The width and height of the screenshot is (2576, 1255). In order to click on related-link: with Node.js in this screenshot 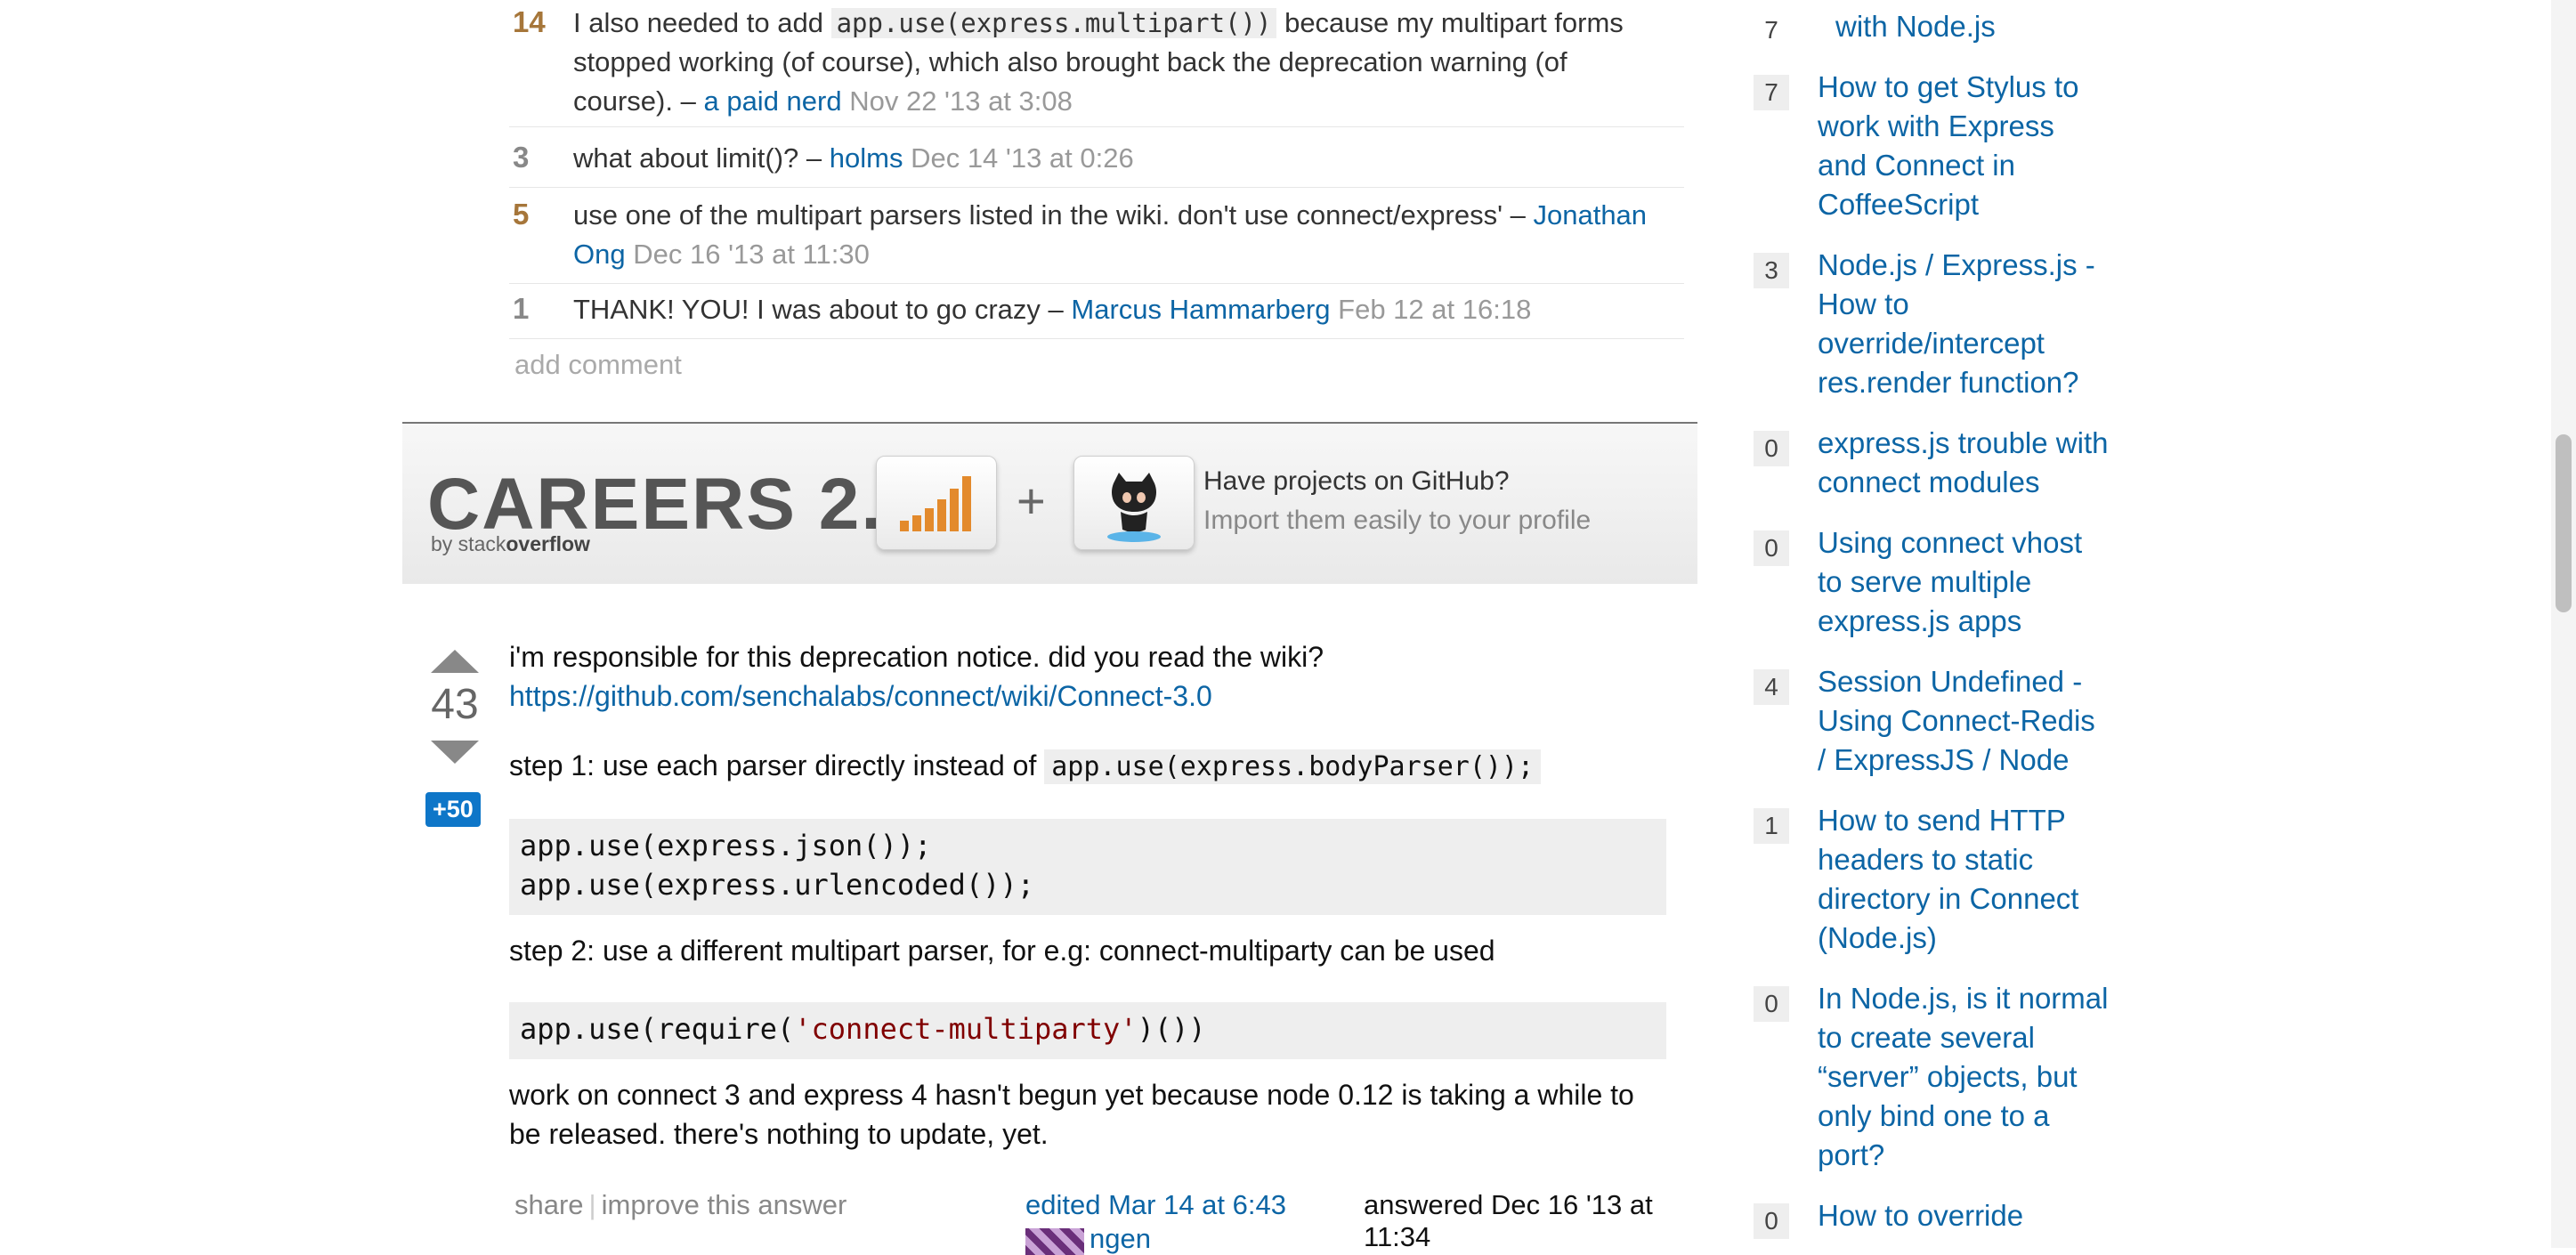, I will do `click(1982, 26)`.